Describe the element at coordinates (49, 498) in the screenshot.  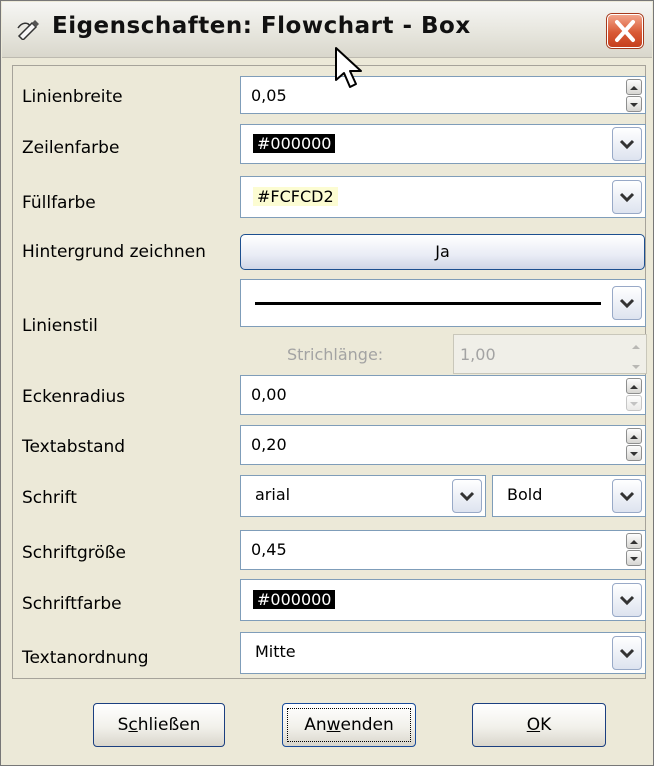
I see `schrift-label: Schrift` at that location.